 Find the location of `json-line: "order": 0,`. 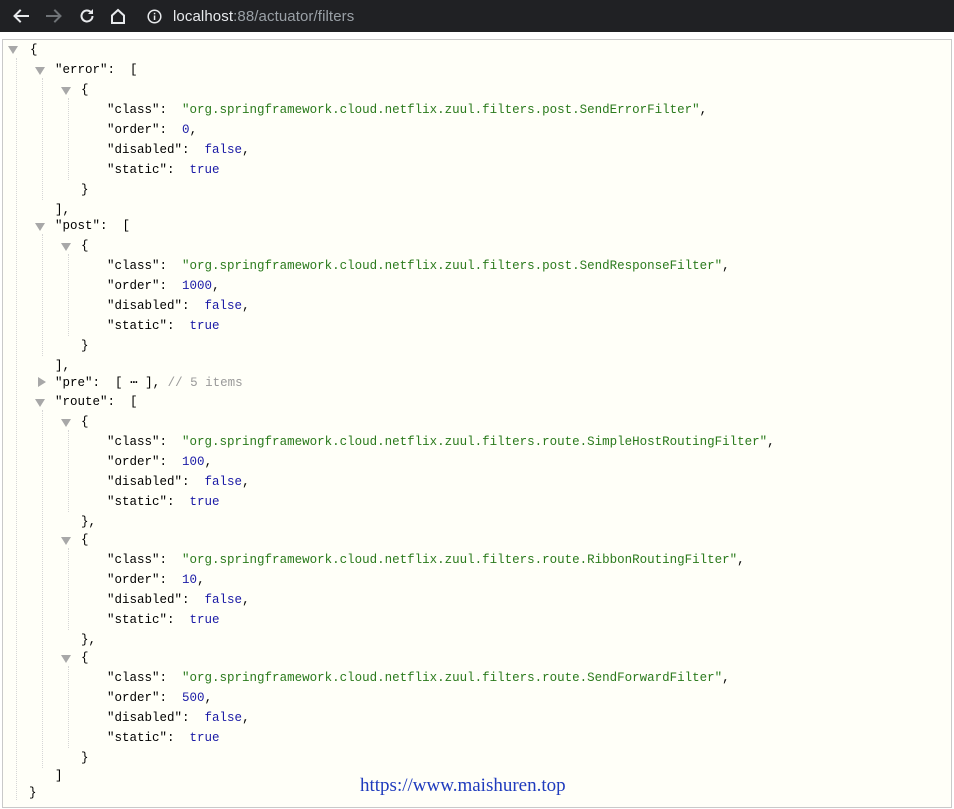

json-line: "order": 0, is located at coordinates (152, 130).